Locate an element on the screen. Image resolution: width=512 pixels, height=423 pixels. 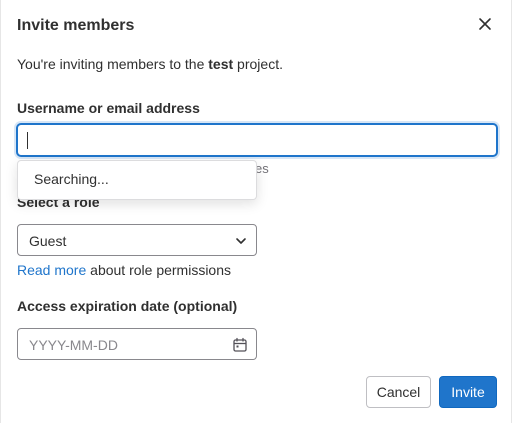
intro-prefix: You're inviting members to the is located at coordinates (113, 64).